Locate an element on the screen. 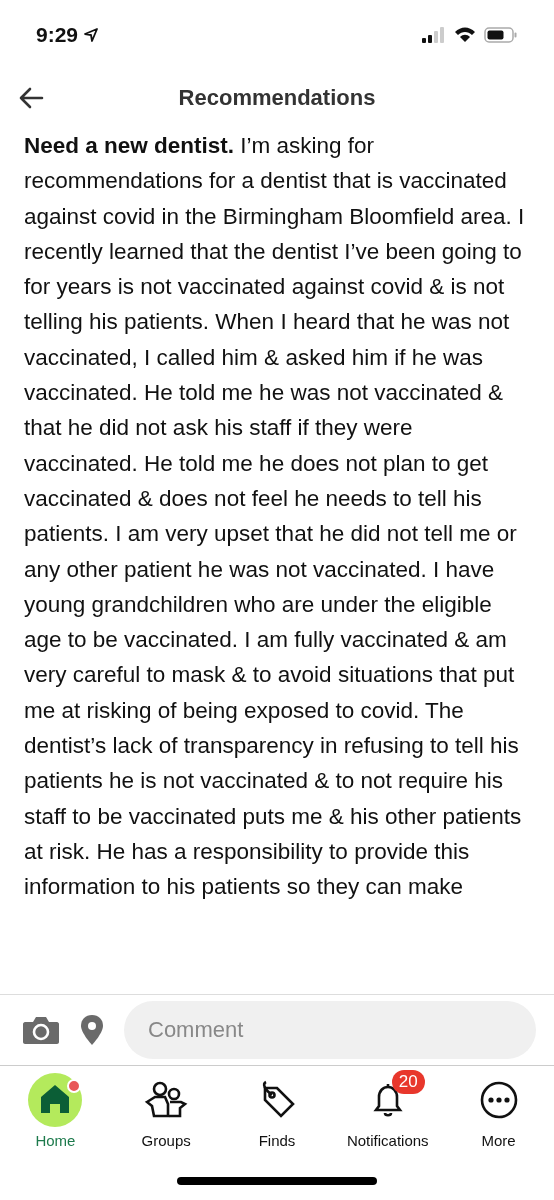 This screenshot has width=554, height=1200. nav-tab: Home is located at coordinates (55, 1110).